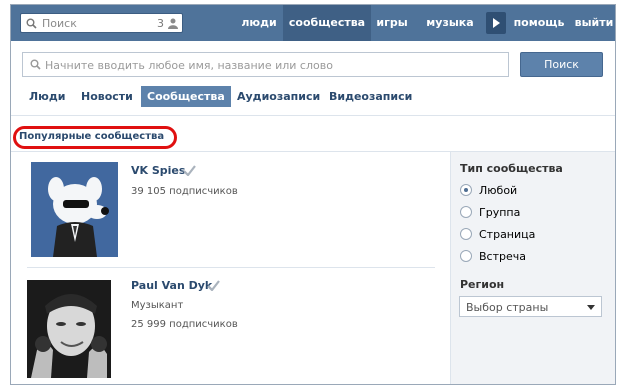 The image size is (622, 390). Describe the element at coordinates (259, 23) in the screenshot. I see `nav-people: люди` at that location.